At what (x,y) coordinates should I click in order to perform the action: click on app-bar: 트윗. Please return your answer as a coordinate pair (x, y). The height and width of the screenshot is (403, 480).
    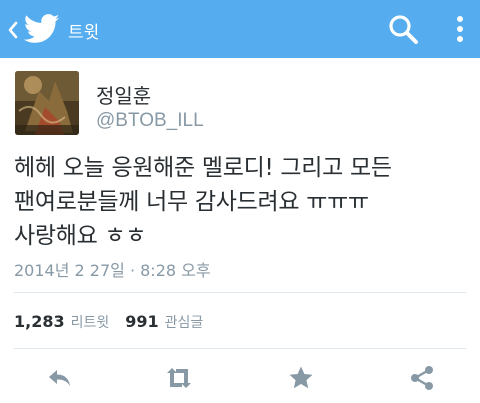
    Looking at the image, I should click on (240, 29).